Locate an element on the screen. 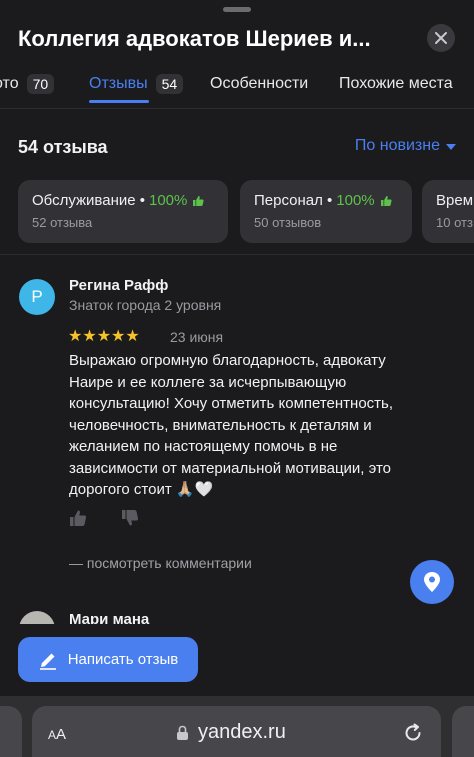 The height and width of the screenshot is (757, 474). aspect-count: 10 отз is located at coordinates (454, 222).